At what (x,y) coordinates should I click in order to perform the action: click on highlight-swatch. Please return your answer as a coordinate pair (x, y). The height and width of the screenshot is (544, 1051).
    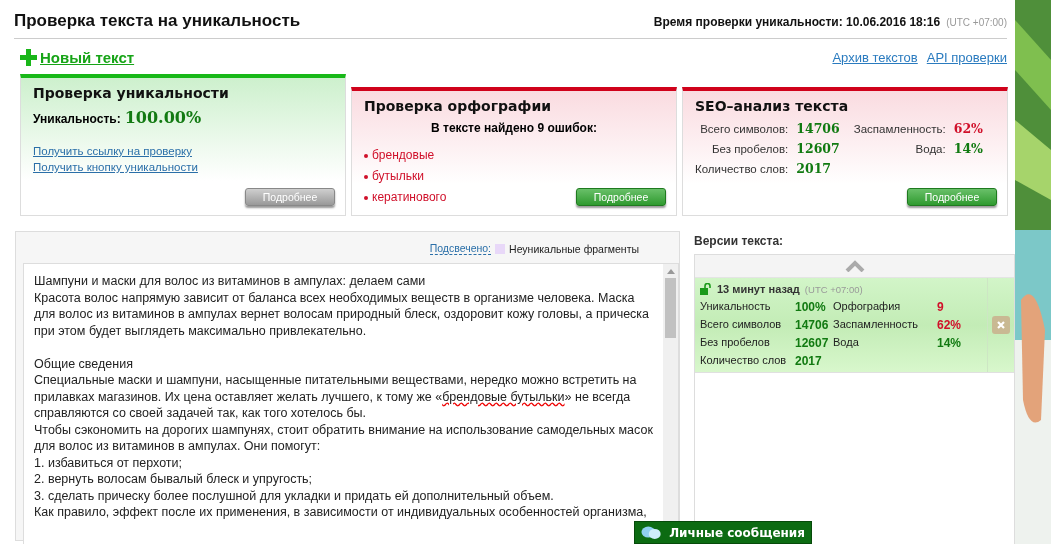
    Looking at the image, I should click on (500, 248).